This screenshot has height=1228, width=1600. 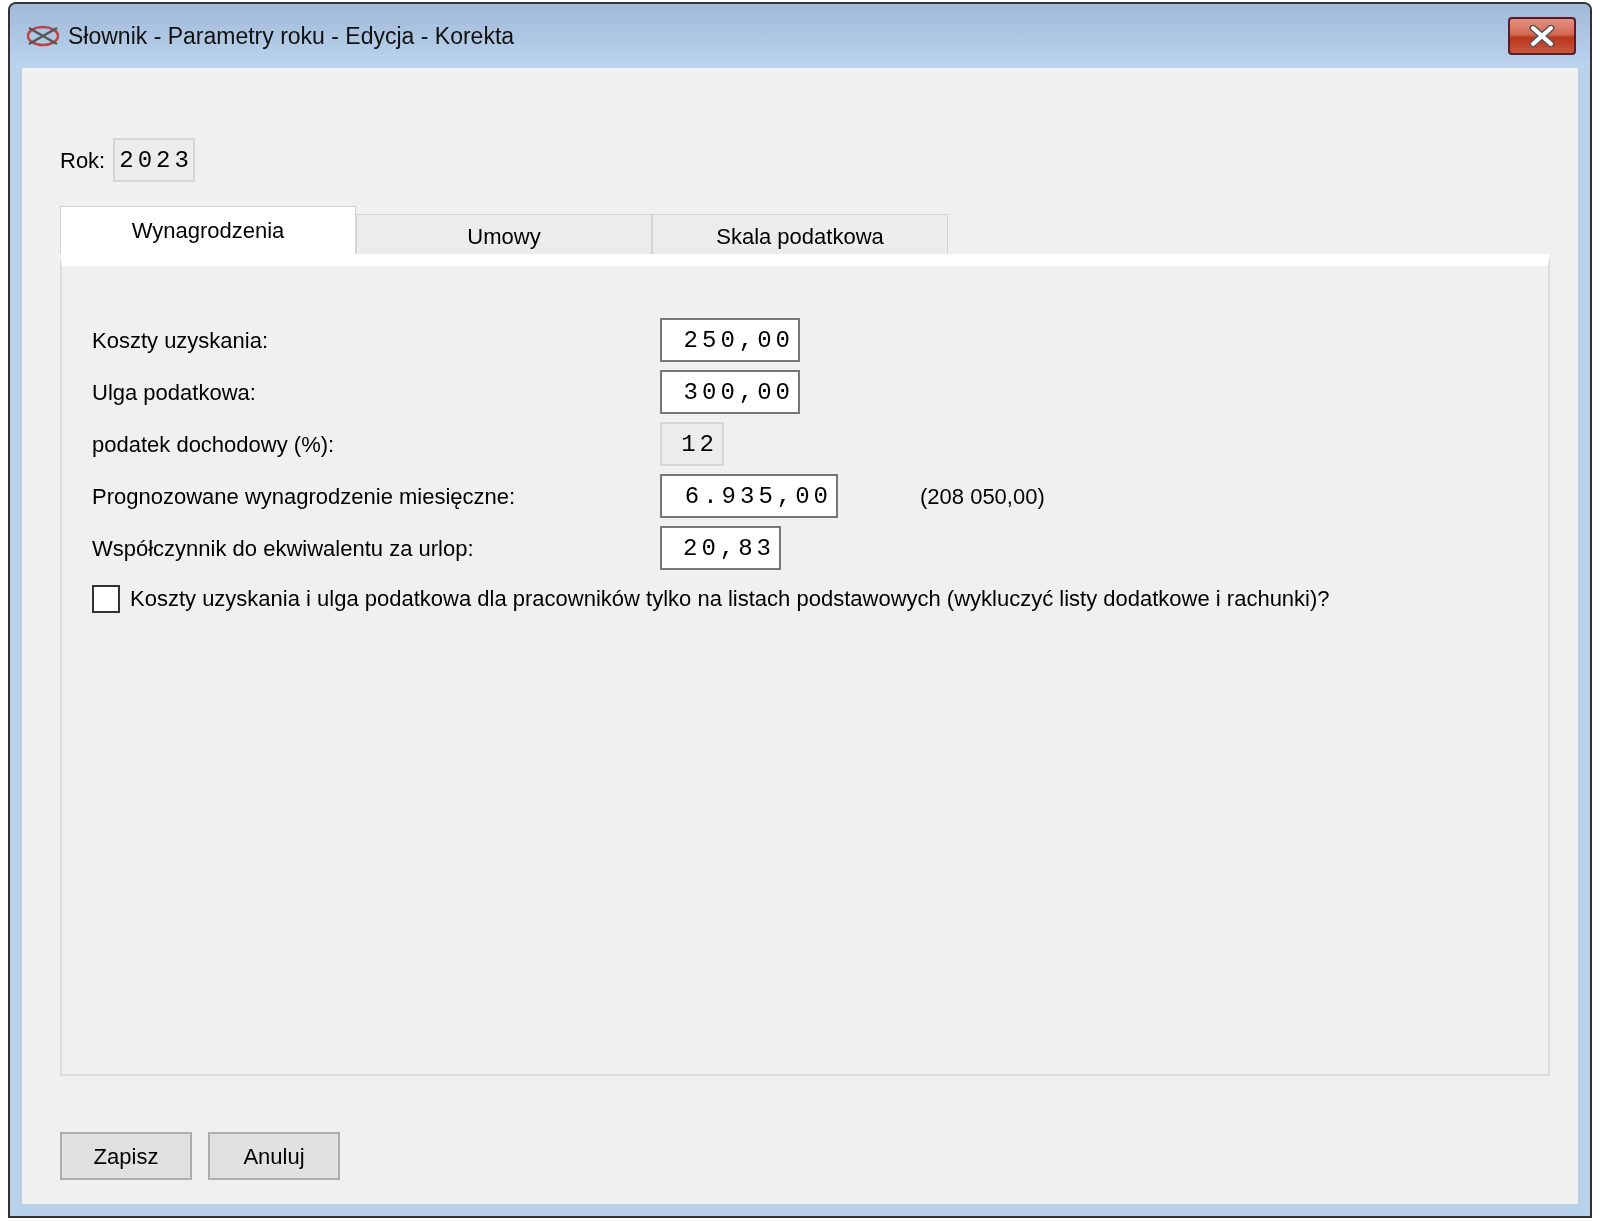 What do you see at coordinates (800, 234) in the screenshot?
I see `tab: Skala podatkowa` at bounding box center [800, 234].